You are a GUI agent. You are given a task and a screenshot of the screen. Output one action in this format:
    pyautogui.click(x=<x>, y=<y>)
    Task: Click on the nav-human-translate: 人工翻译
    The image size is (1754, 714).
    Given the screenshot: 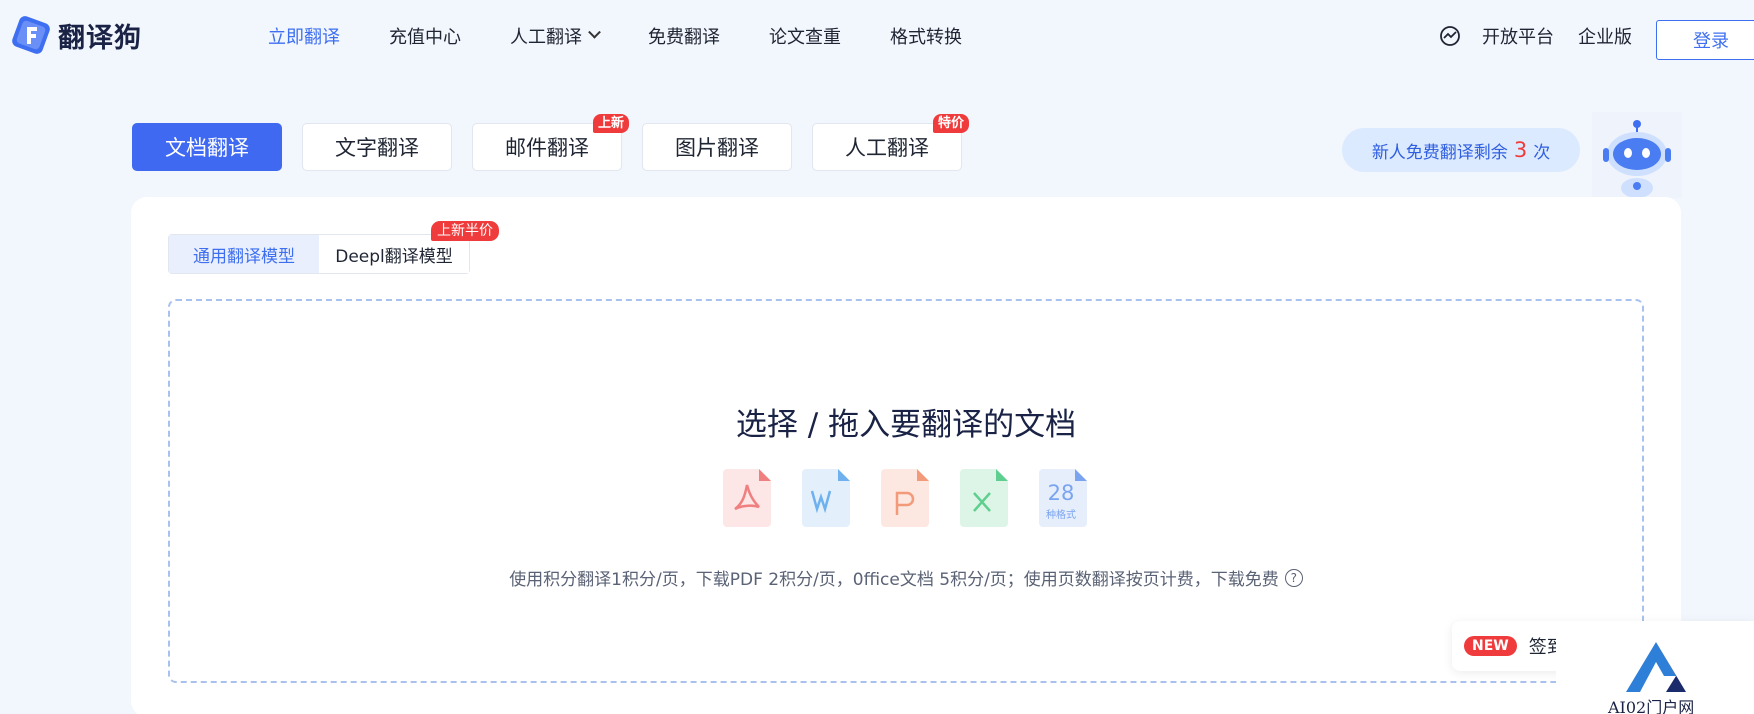 What is the action you would take?
    pyautogui.click(x=555, y=36)
    